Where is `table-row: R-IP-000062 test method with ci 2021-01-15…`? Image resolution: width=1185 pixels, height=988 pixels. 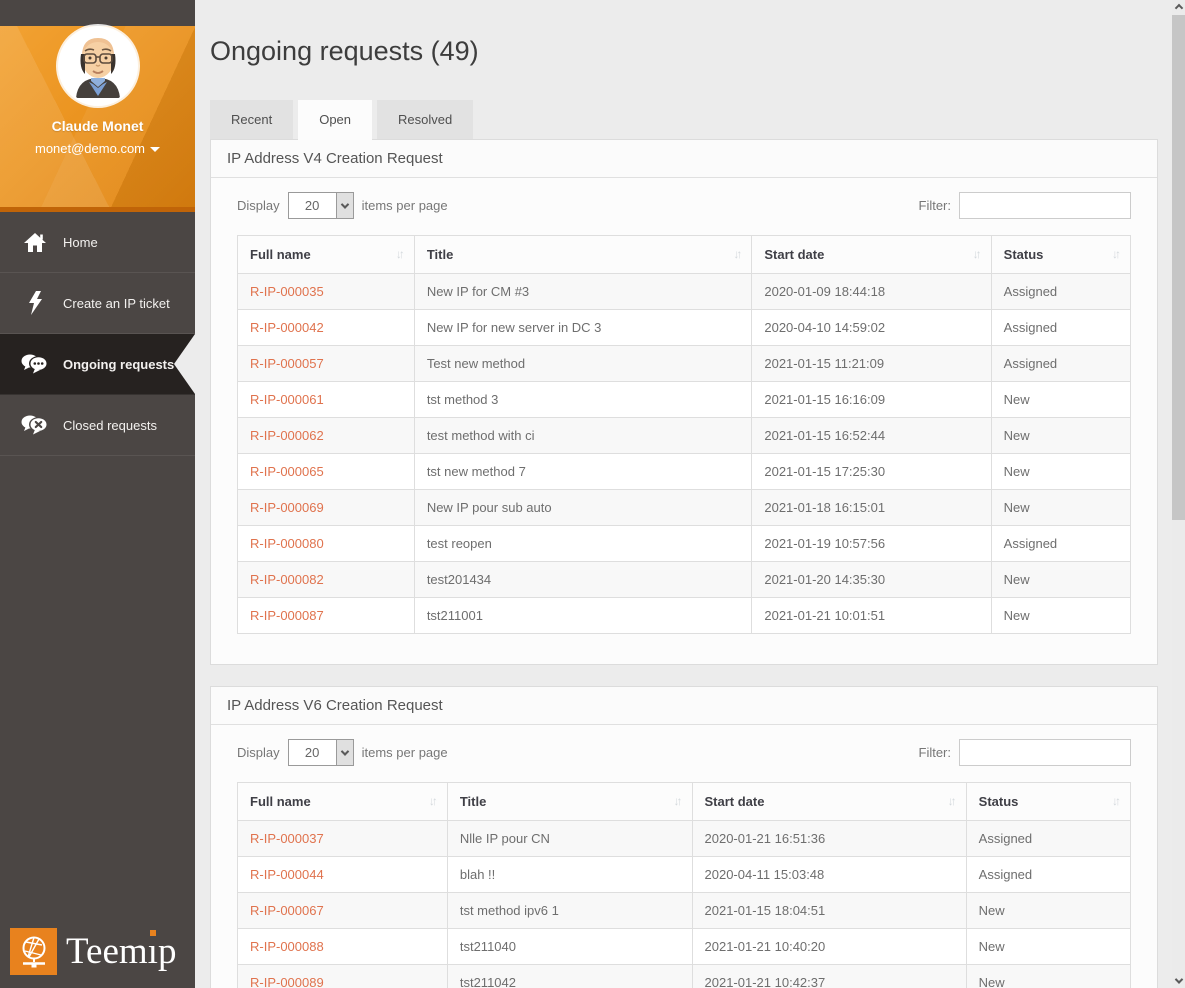 table-row: R-IP-000062 test method with ci 2021-01-15… is located at coordinates (684, 435).